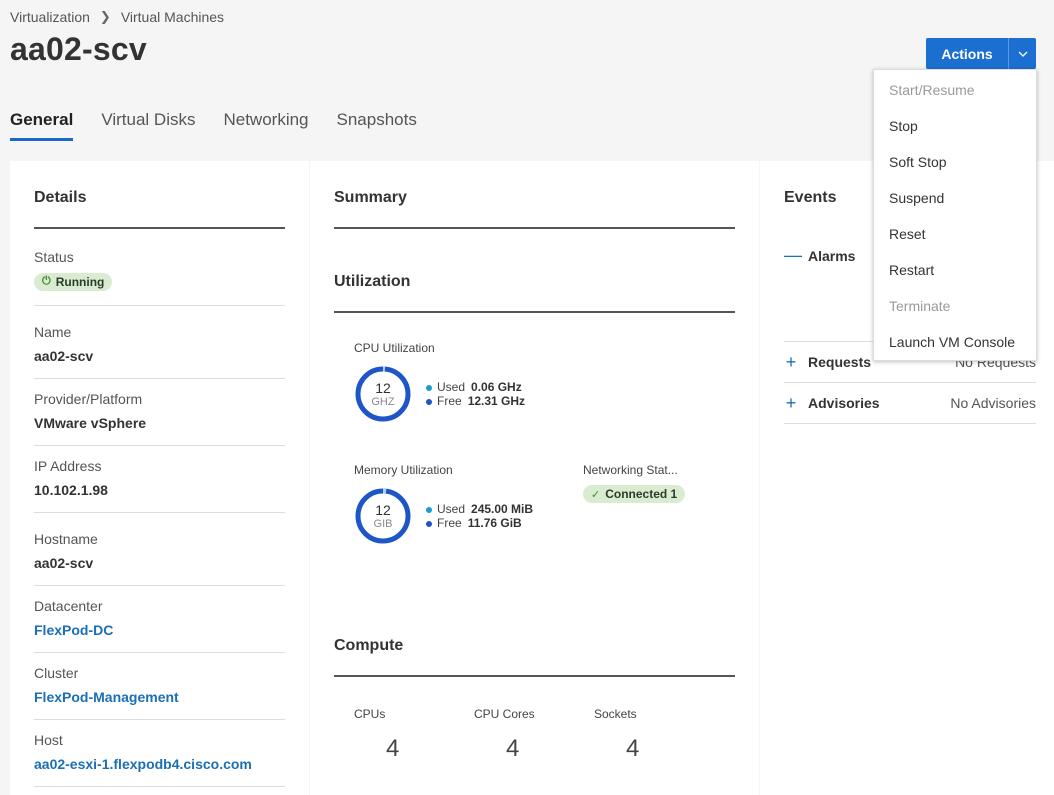 The width and height of the screenshot is (1054, 795). I want to click on menu-item-soft-stop: Soft Stop, so click(955, 162).